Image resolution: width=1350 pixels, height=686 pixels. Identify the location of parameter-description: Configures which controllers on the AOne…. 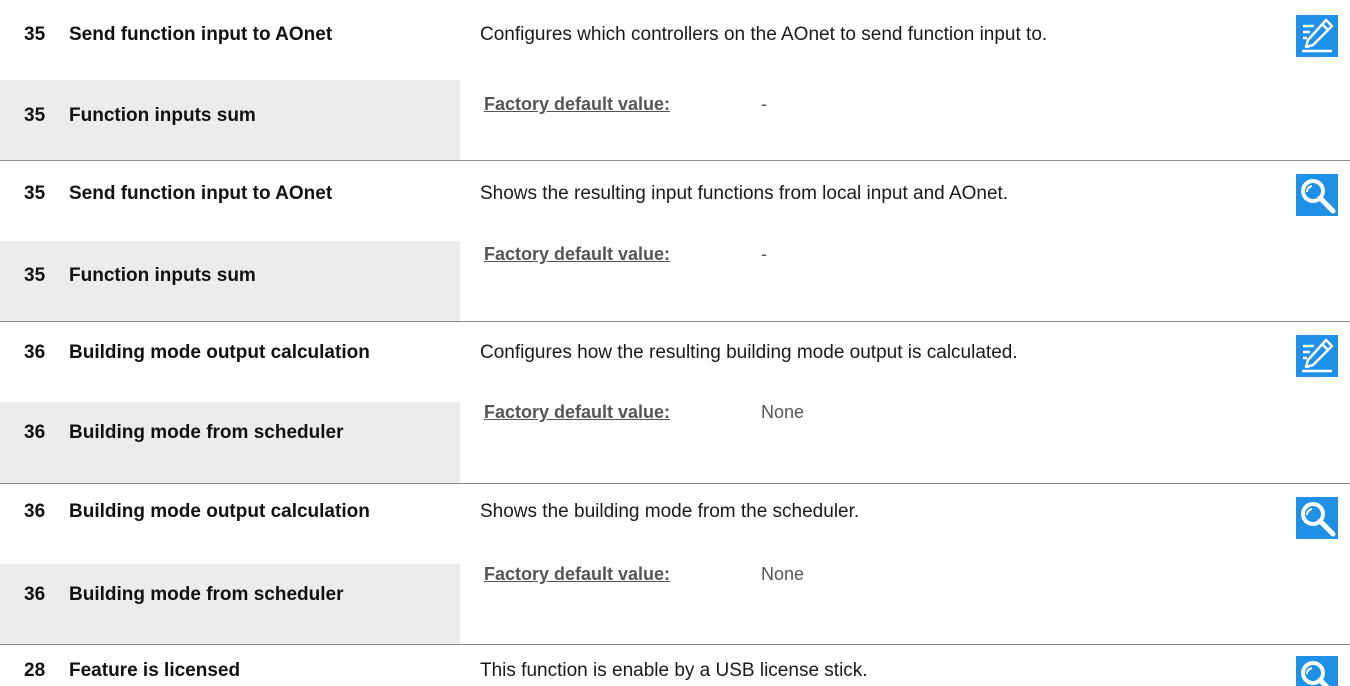
(764, 34).